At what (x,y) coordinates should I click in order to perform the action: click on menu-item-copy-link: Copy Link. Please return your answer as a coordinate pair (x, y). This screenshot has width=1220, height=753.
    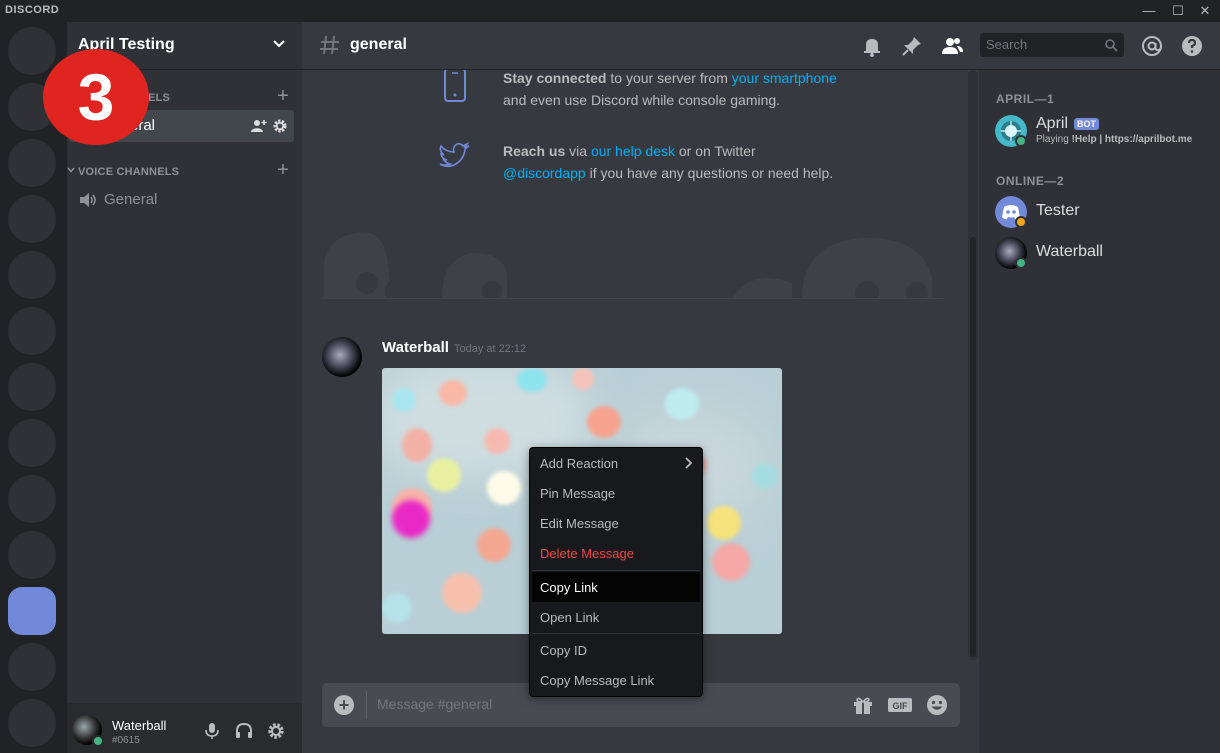
    Looking at the image, I should click on (616, 587).